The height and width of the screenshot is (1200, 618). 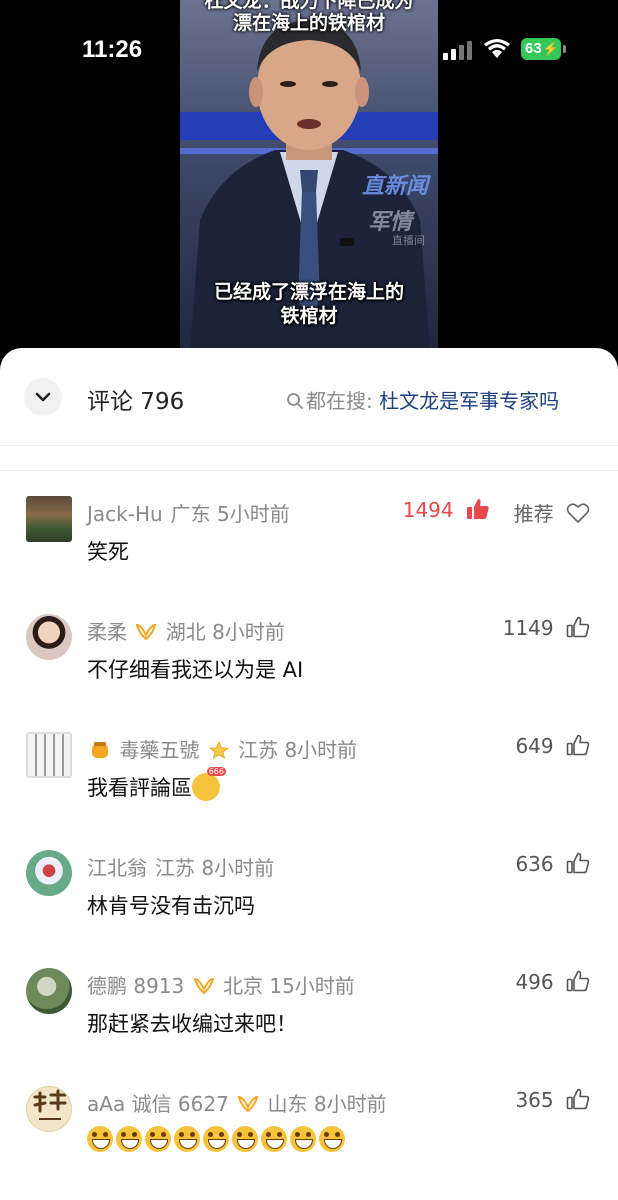 What do you see at coordinates (309, 673) in the screenshot?
I see `comment-item: 柔柔 湖北 8小时前 不仔细看我还以为是 AI 1149` at bounding box center [309, 673].